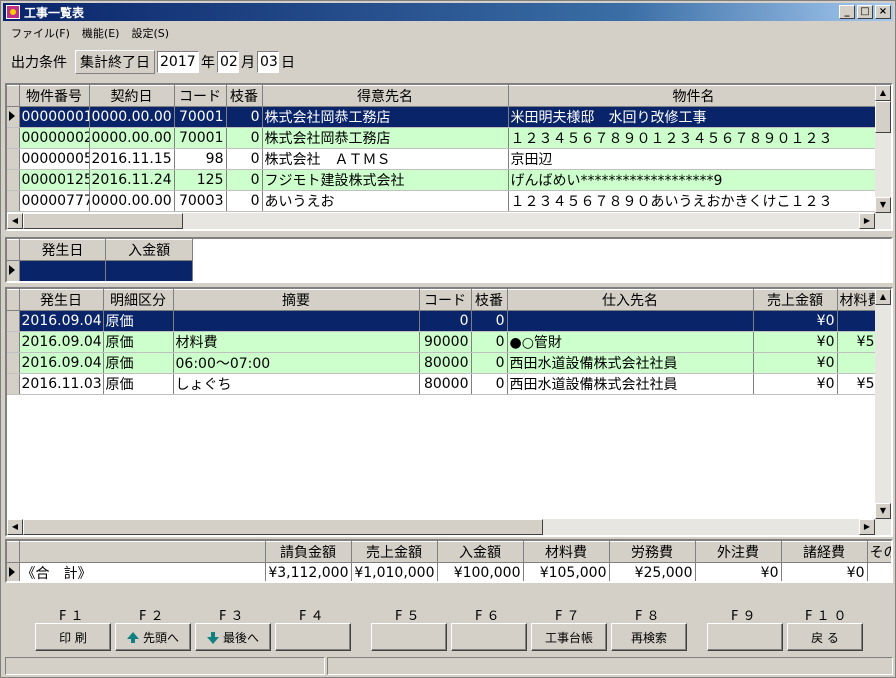 This screenshot has width=896, height=678. Describe the element at coordinates (448, 12) in the screenshot. I see `title-bar: 工事一覧表 _ □ ×` at that location.